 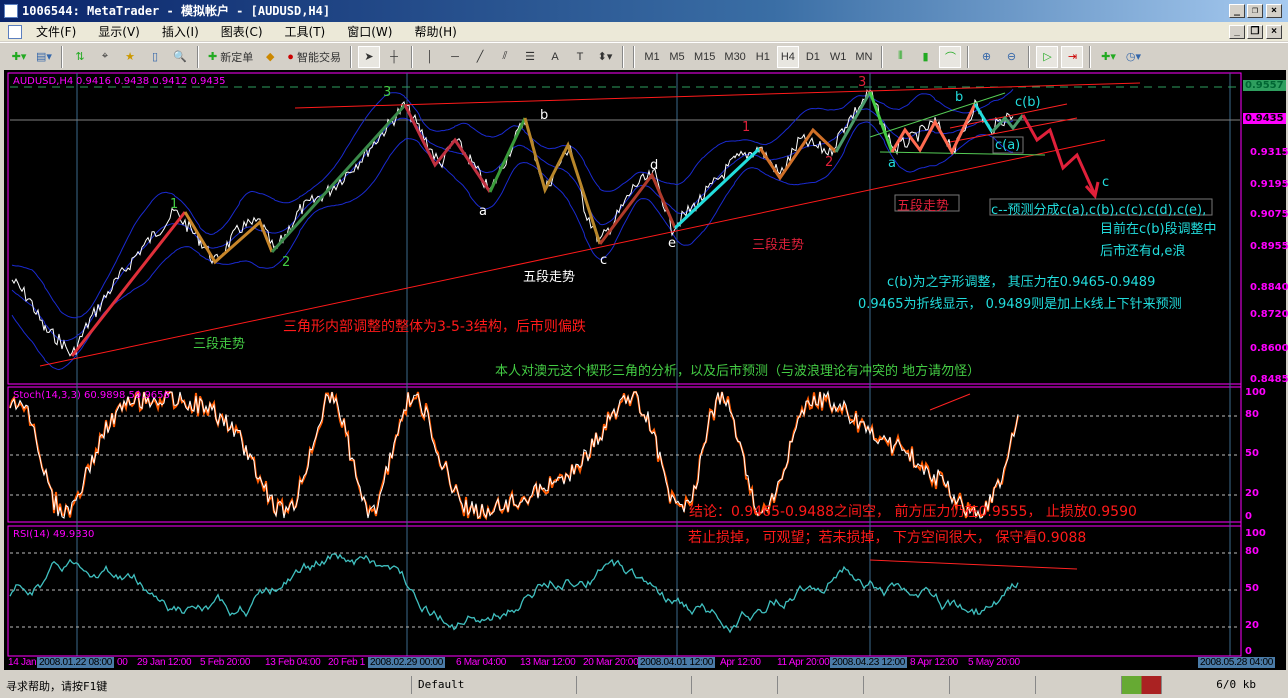 I want to click on time-tick: 14 Jan, so click(x=22, y=662).